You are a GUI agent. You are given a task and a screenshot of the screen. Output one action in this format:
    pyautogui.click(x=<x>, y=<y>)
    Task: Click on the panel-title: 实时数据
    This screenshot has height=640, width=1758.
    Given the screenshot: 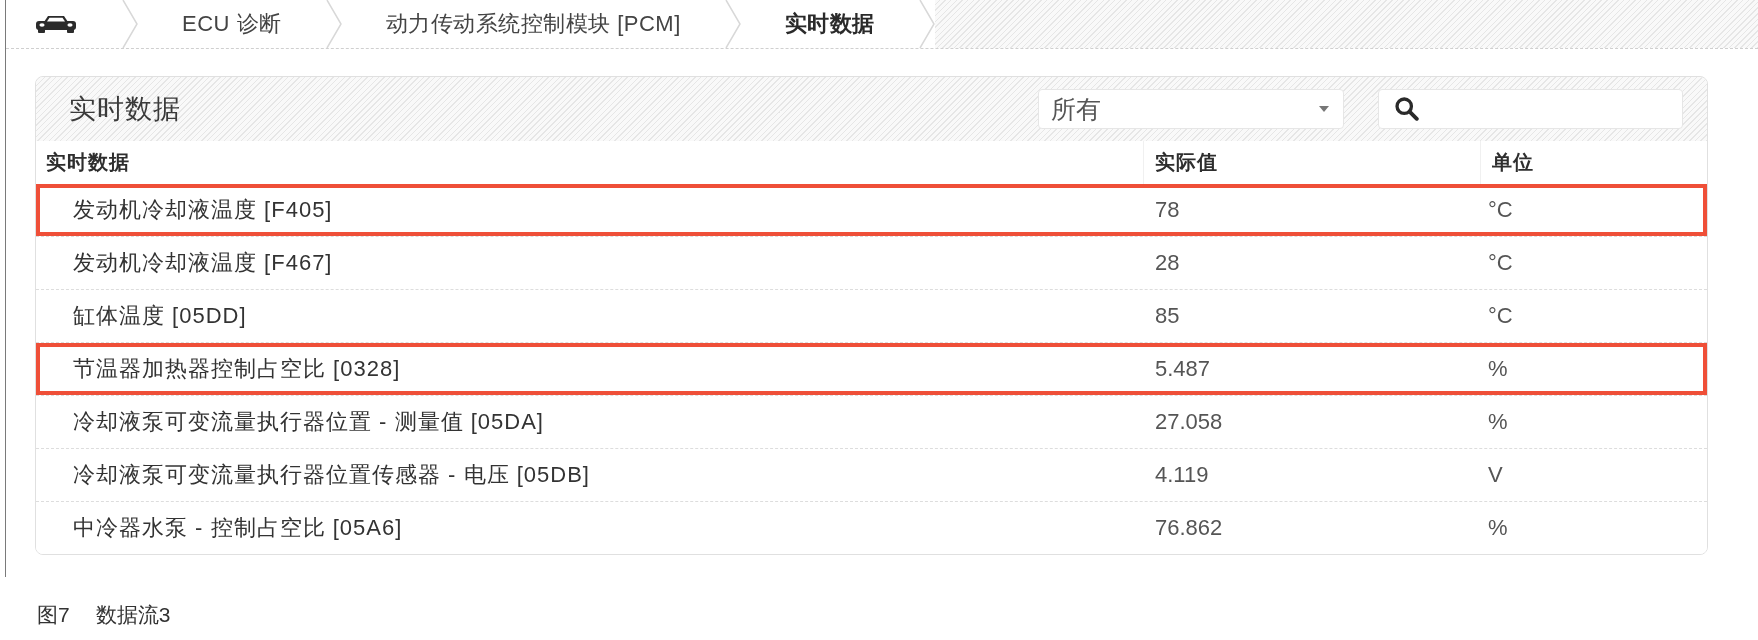 What is the action you would take?
    pyautogui.click(x=125, y=109)
    